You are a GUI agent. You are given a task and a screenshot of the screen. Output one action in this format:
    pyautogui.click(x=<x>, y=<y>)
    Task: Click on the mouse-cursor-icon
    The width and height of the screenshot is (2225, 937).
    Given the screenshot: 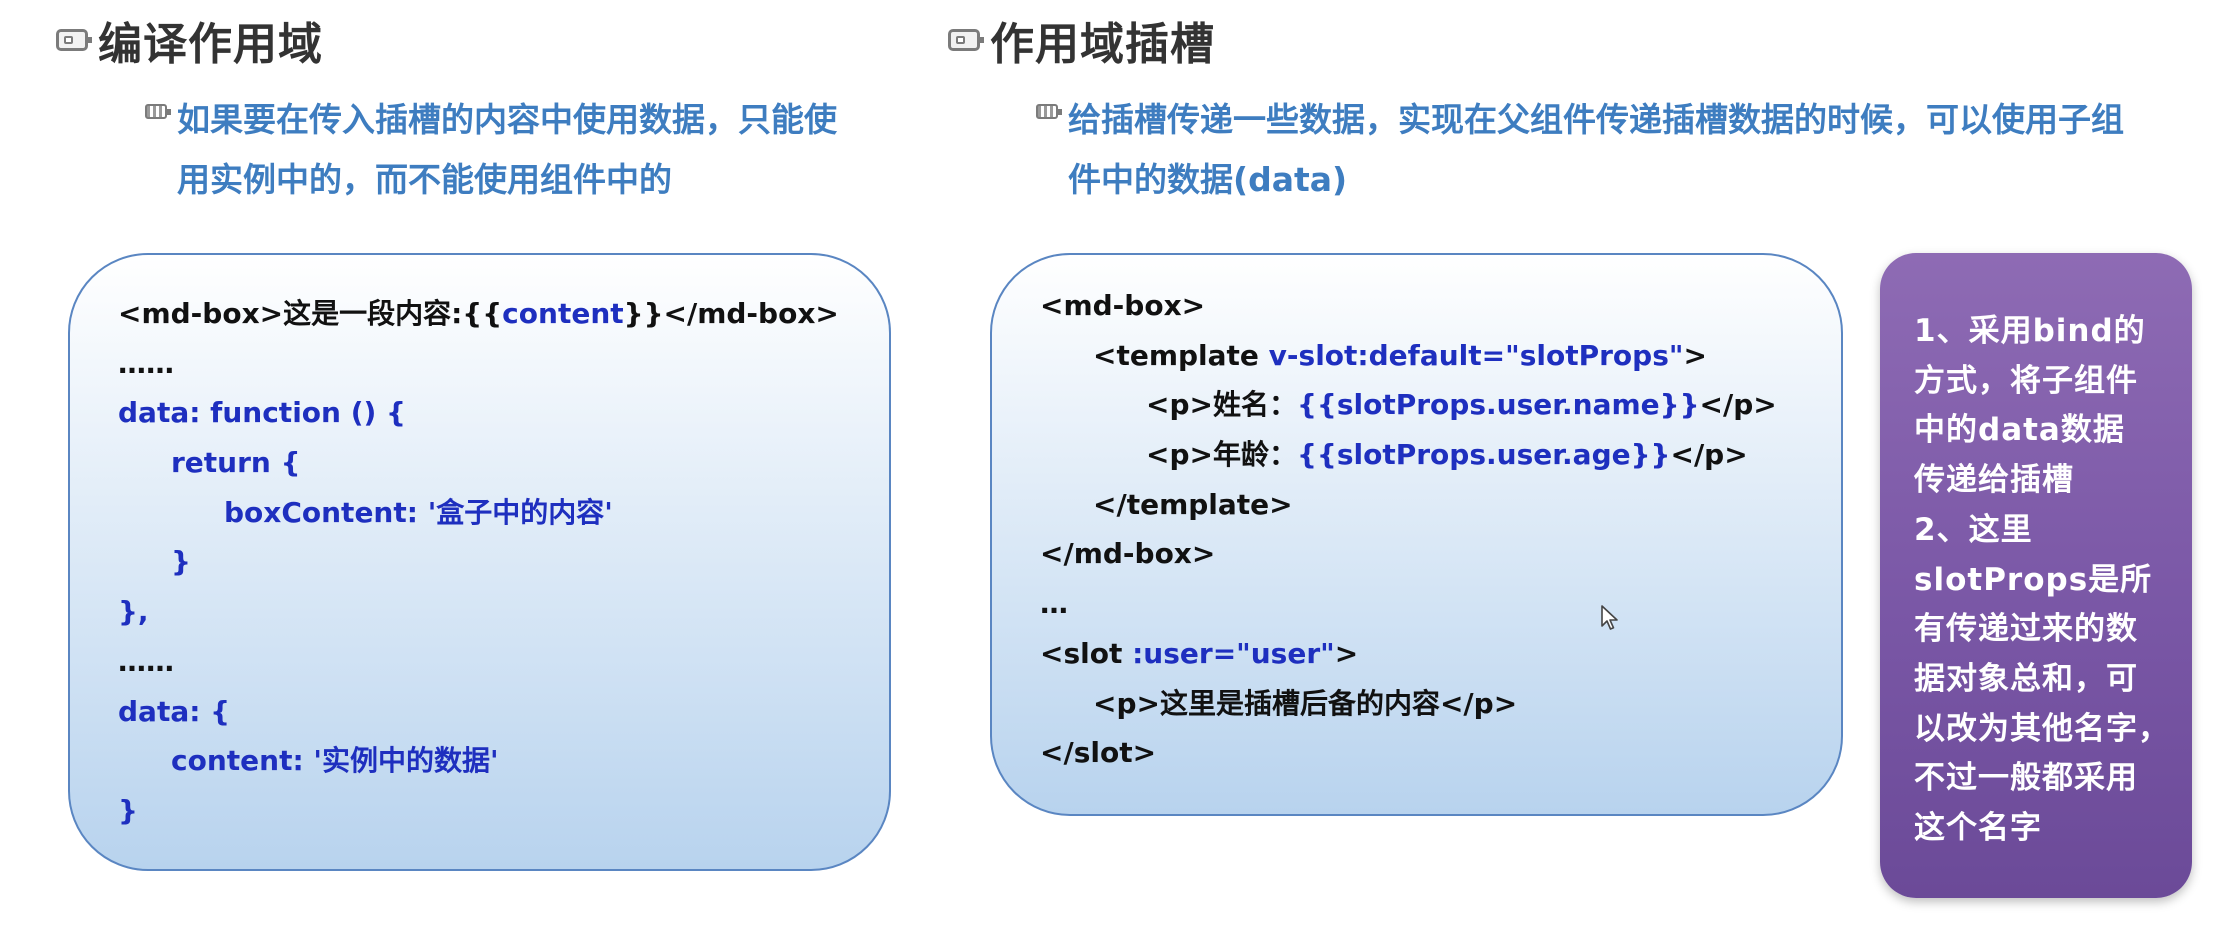 What is the action you would take?
    pyautogui.click(x=1609, y=617)
    